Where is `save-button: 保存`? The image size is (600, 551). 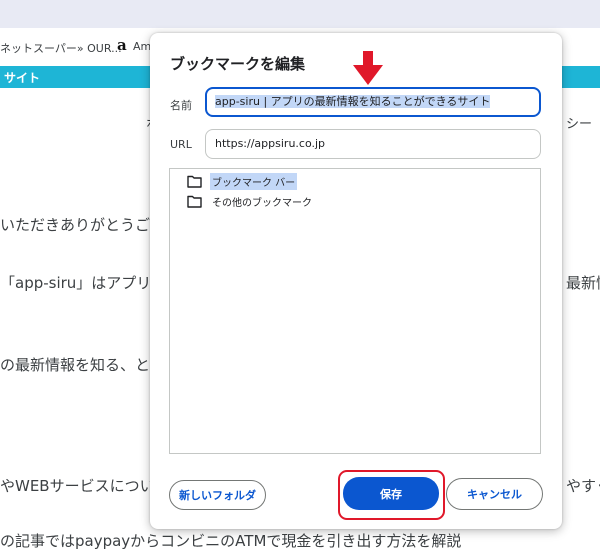 save-button: 保存 is located at coordinates (391, 493).